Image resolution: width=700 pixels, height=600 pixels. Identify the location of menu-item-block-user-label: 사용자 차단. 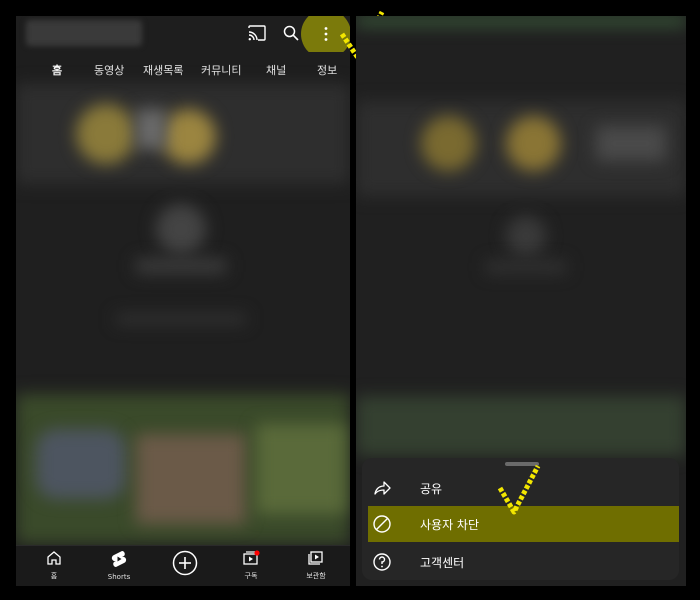
(450, 525).